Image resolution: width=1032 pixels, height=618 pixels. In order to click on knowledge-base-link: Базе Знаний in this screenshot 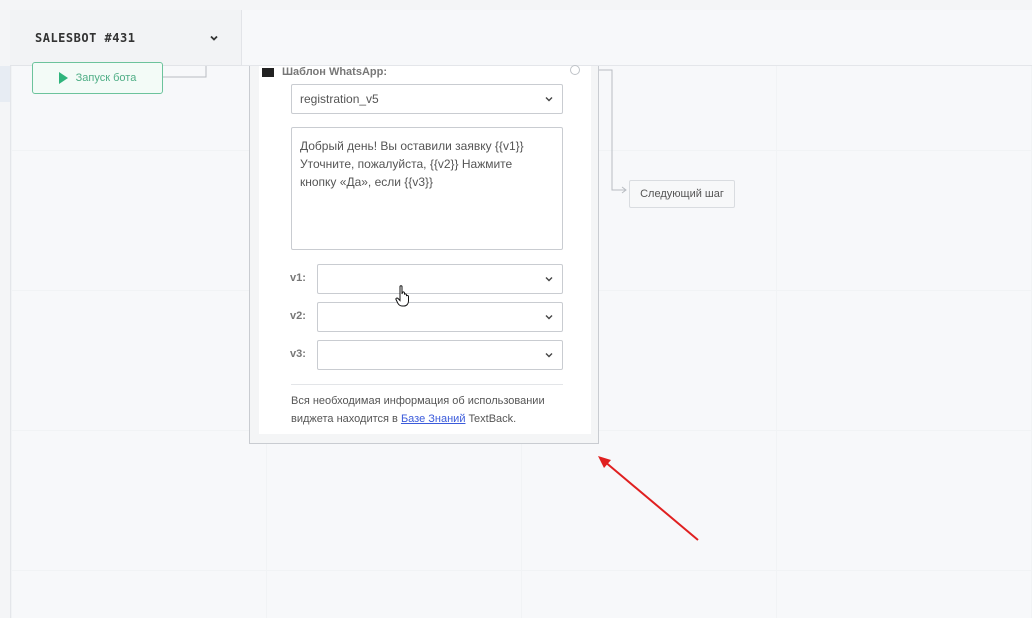, I will do `click(433, 419)`.